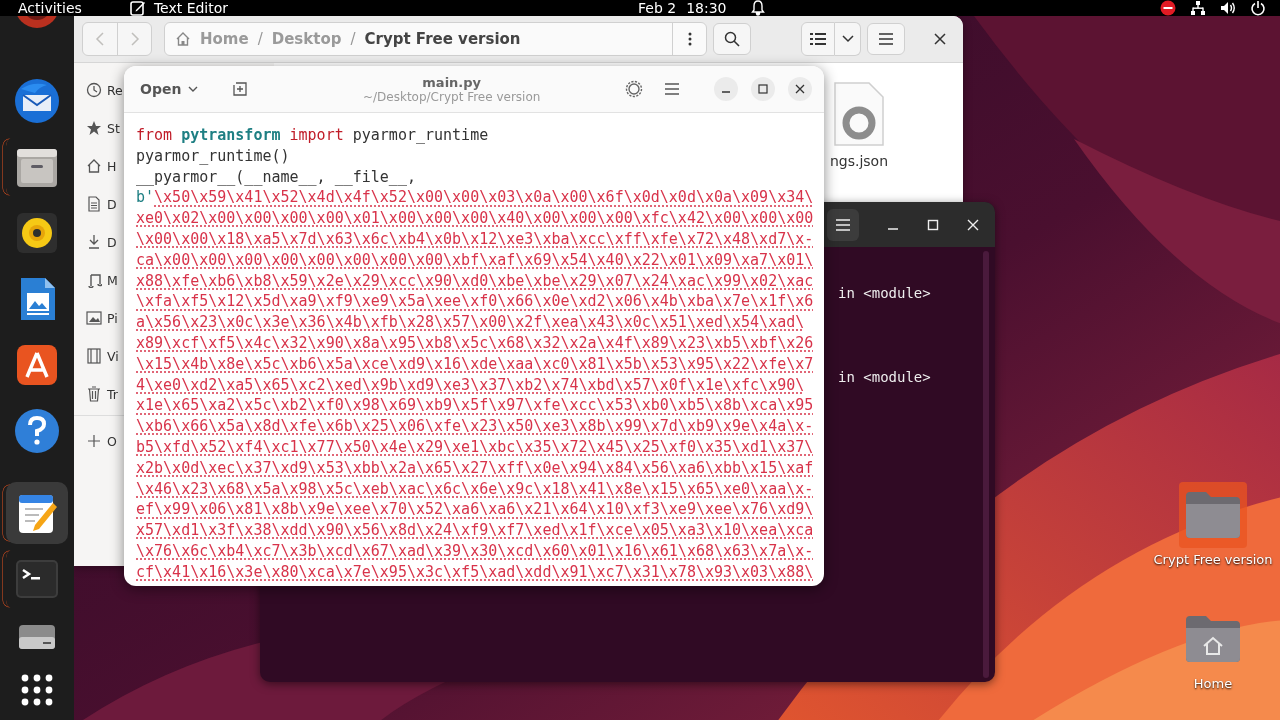  Describe the element at coordinates (134, 39) in the screenshot. I see `chevron-right-icon` at that location.